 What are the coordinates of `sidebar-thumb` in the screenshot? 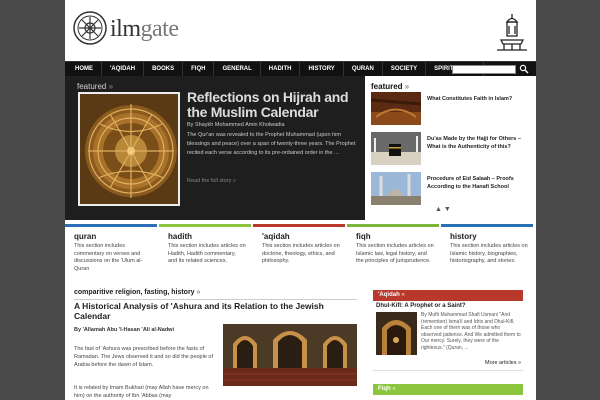 It's located at (396, 333).